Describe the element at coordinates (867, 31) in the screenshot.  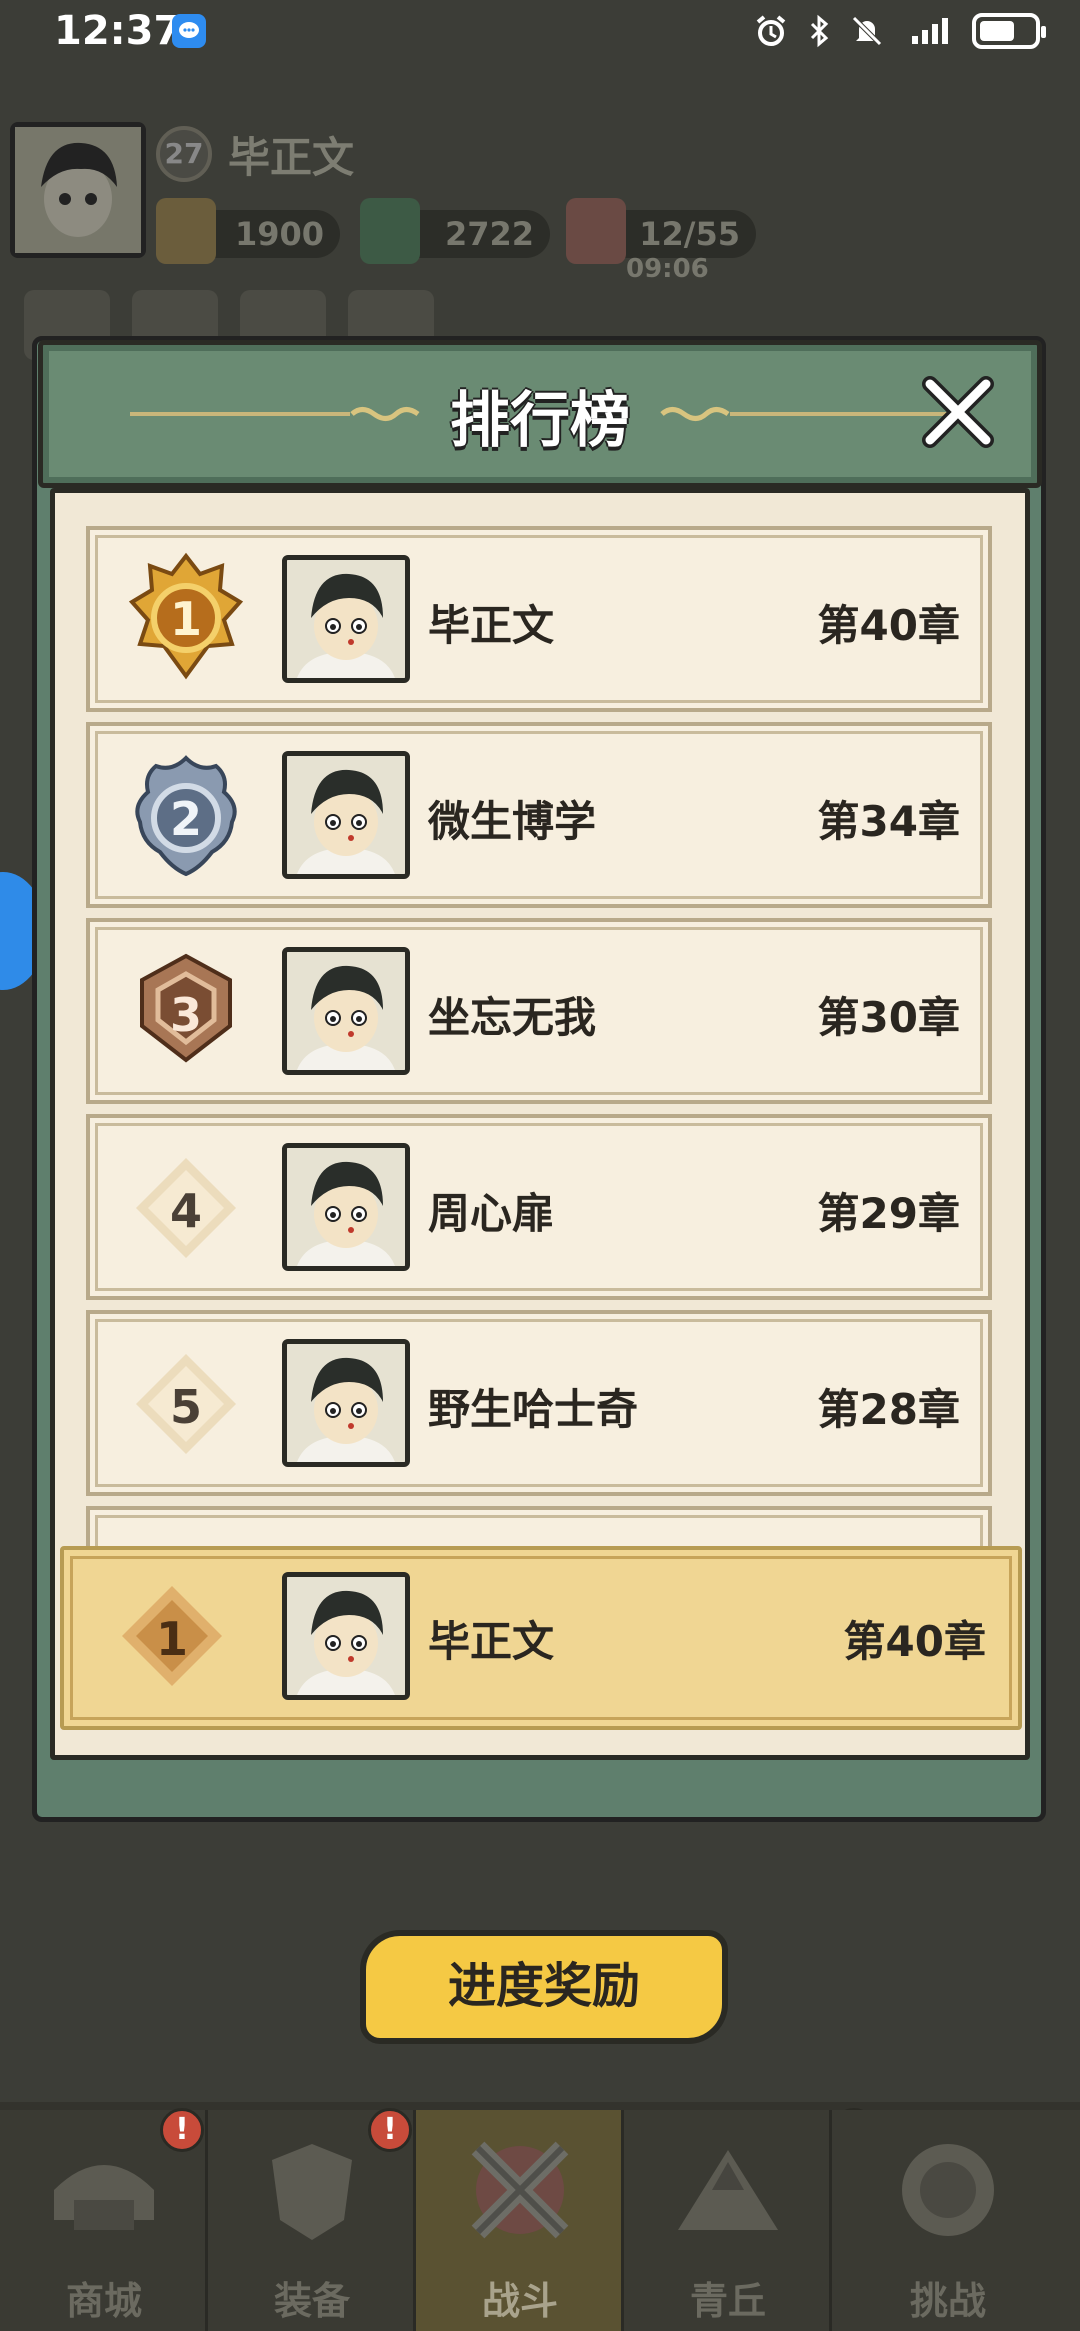
I see `mute-icon` at that location.